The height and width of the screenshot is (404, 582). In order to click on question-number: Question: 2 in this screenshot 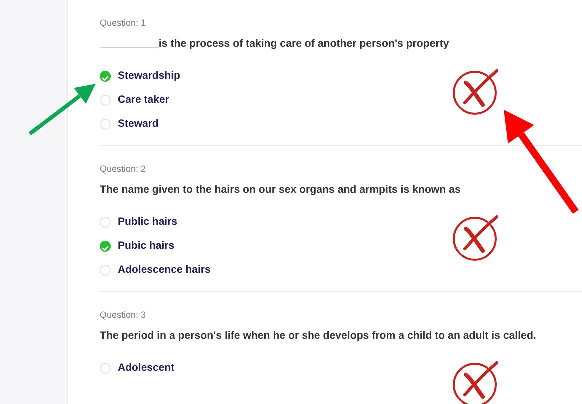, I will do `click(123, 169)`.